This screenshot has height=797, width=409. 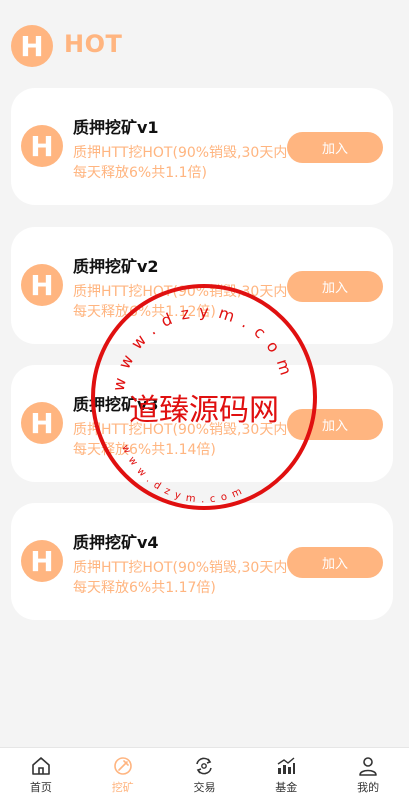 I want to click on tab-exchange: 交易, so click(x=205, y=772).